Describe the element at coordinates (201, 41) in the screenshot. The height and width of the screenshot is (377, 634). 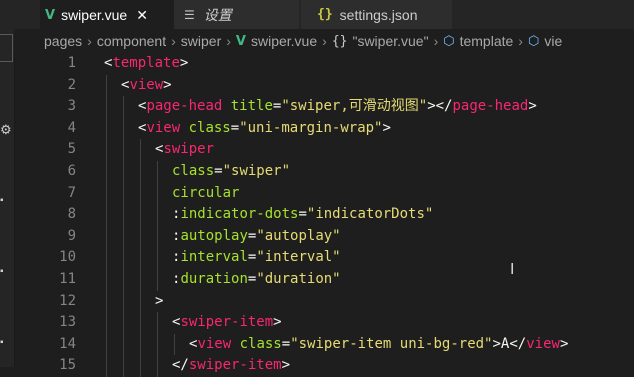
I see `breadcrumb-item: swiper` at that location.